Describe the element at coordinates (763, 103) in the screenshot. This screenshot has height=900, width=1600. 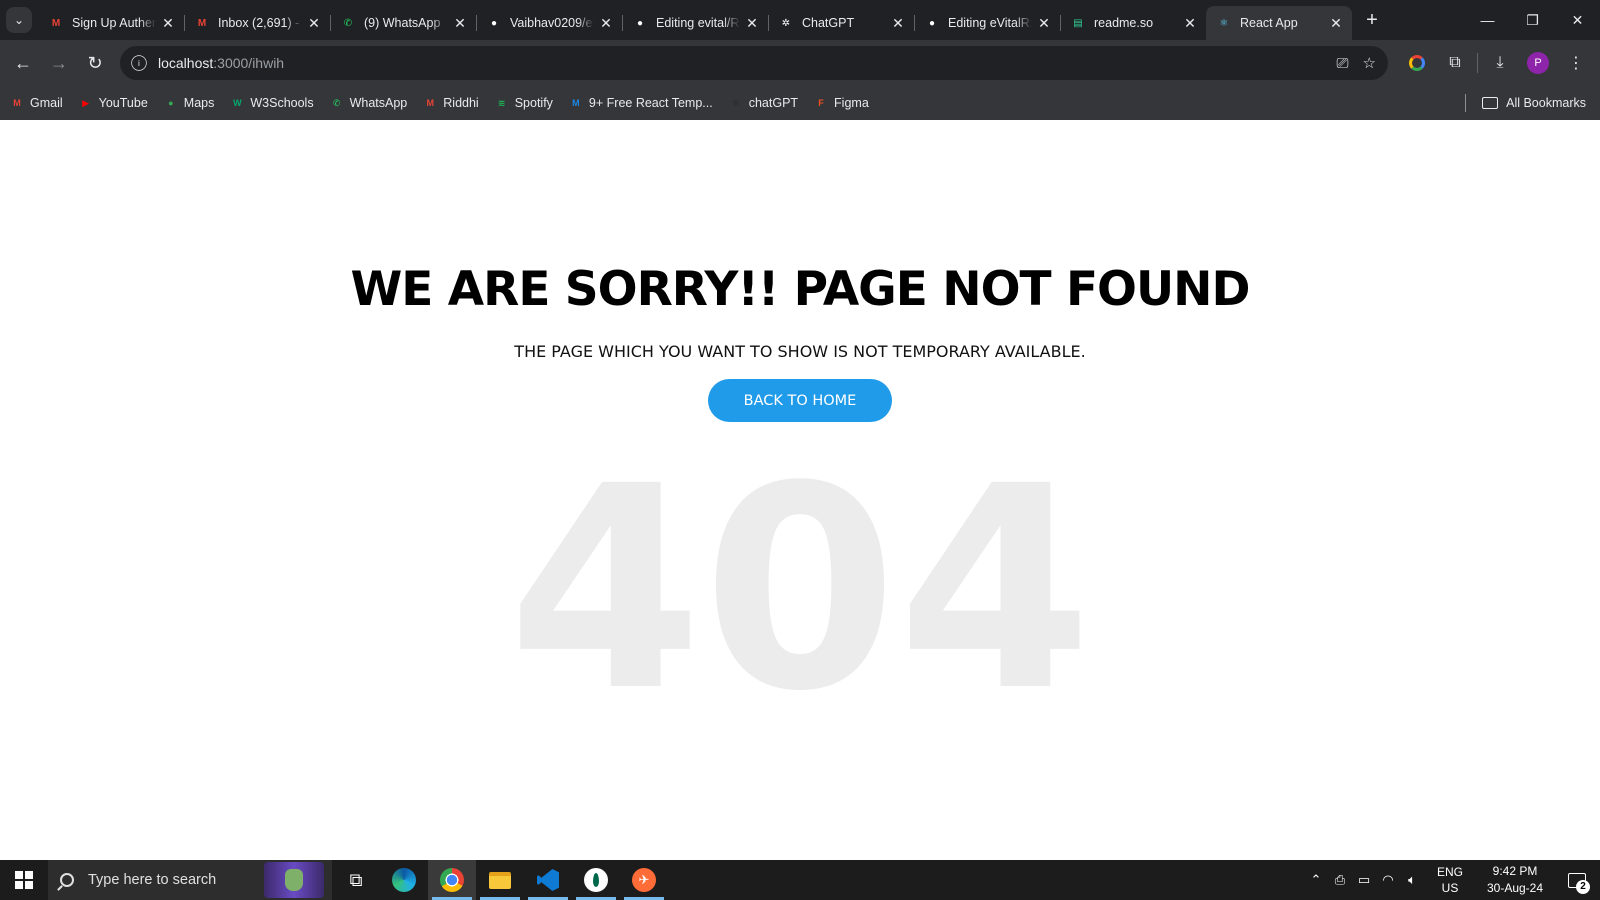
I see `bookmark-chatgpt: ✲ chatGPT` at that location.